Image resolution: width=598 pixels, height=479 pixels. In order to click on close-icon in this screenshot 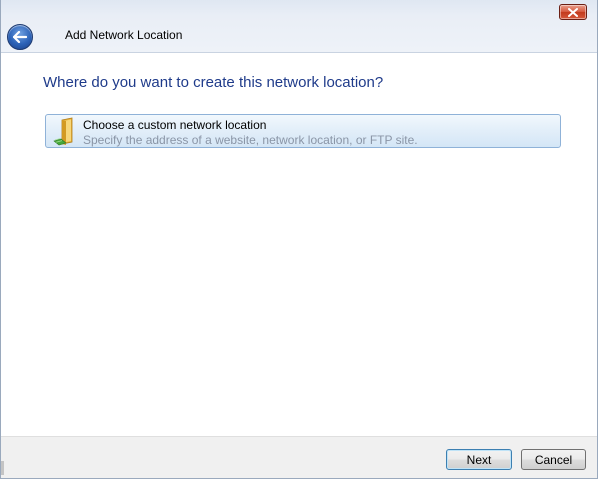, I will do `click(573, 12)`.